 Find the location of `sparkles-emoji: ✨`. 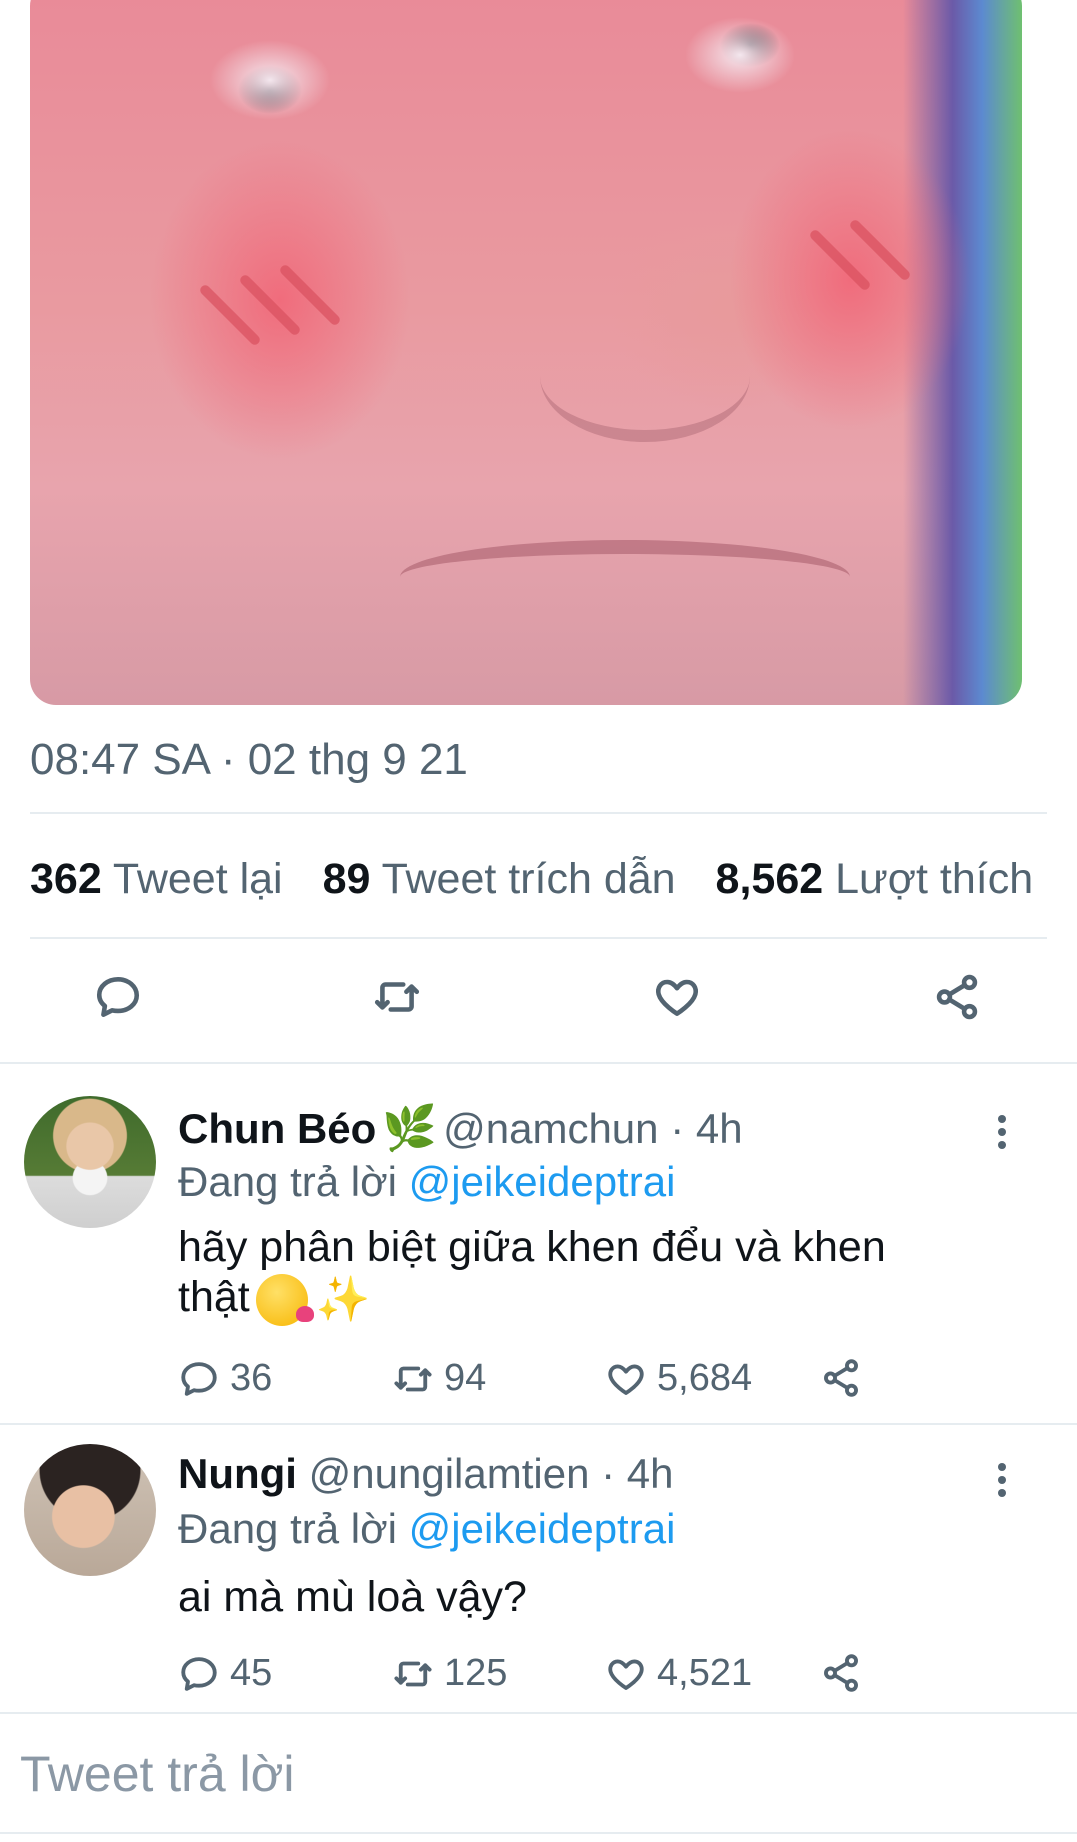

sparkles-emoji: ✨ is located at coordinates (343, 1299).